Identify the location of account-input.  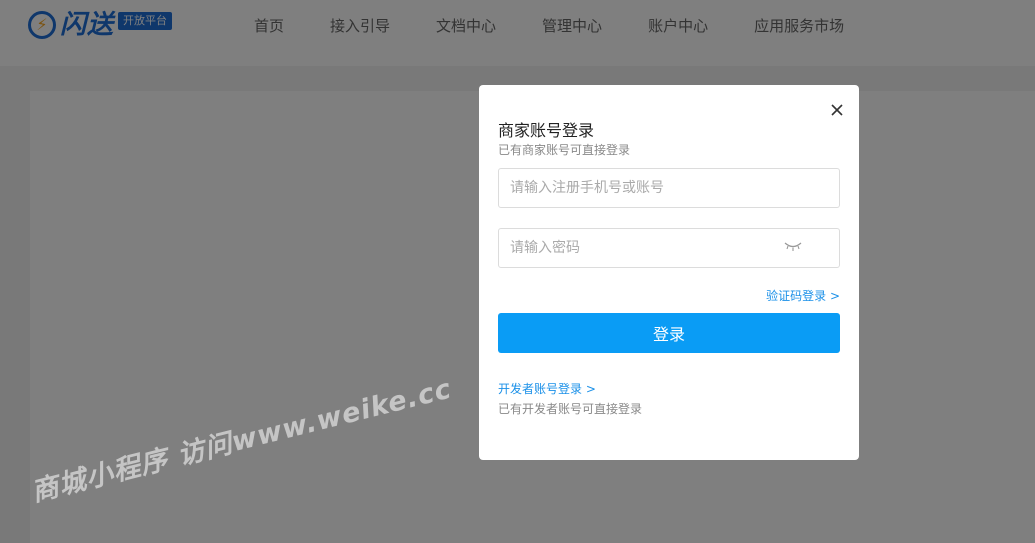
(634, 188).